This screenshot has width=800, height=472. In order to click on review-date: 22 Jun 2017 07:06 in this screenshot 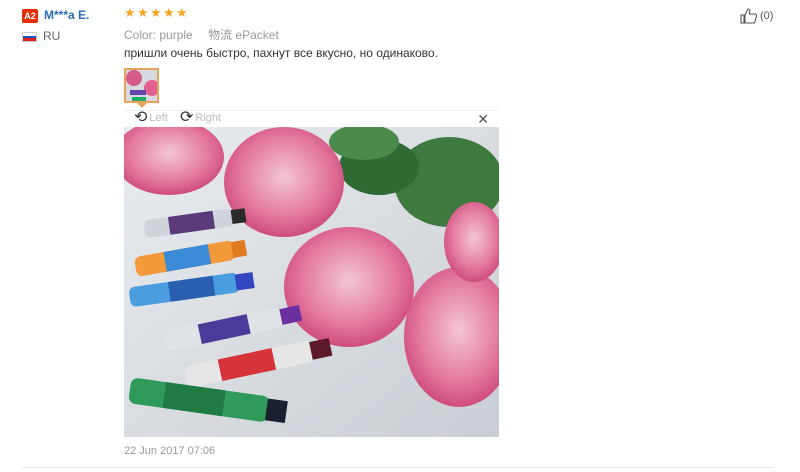, I will do `click(170, 451)`.